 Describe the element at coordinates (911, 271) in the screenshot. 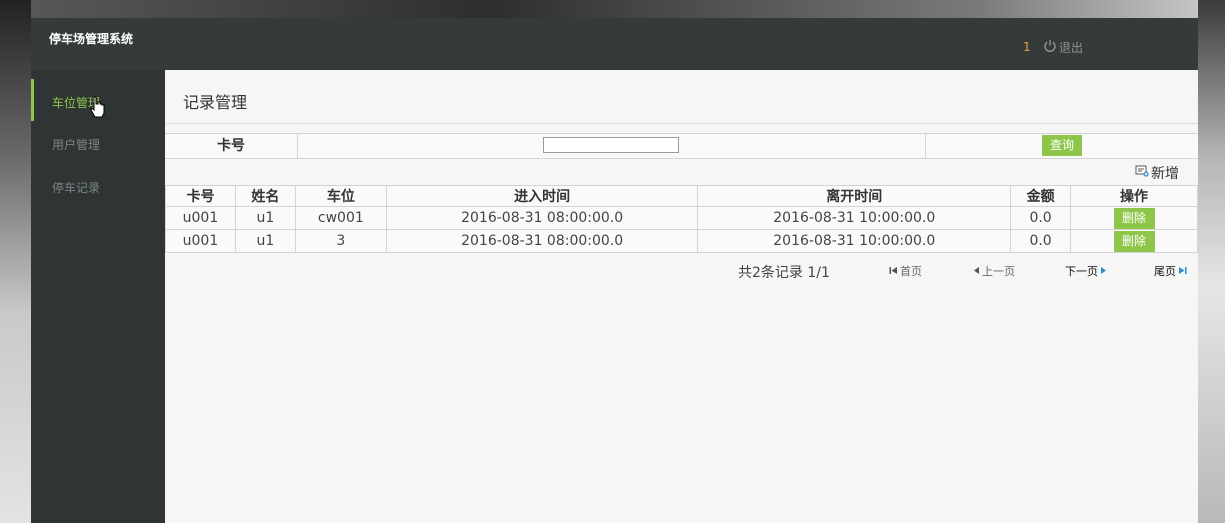

I see `first-page-label: 首页` at that location.